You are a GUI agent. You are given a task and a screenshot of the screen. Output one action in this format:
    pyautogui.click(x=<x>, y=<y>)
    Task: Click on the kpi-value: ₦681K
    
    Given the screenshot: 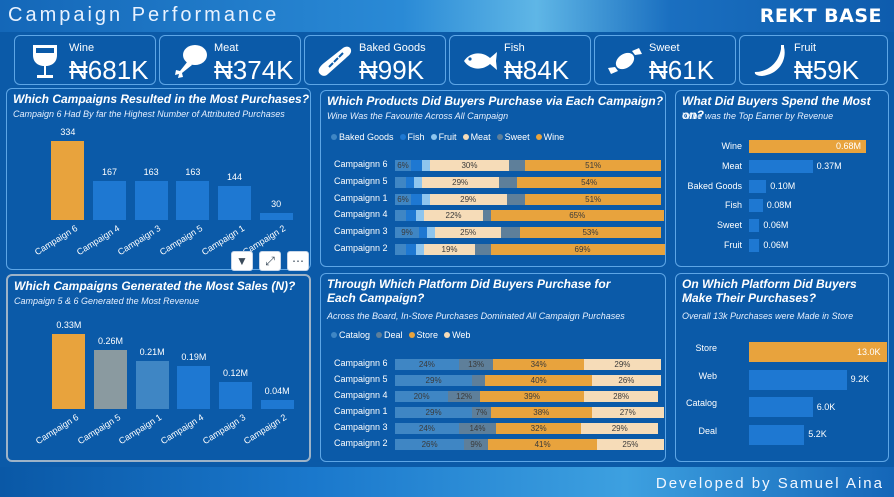 What is the action you would take?
    pyautogui.click(x=109, y=70)
    